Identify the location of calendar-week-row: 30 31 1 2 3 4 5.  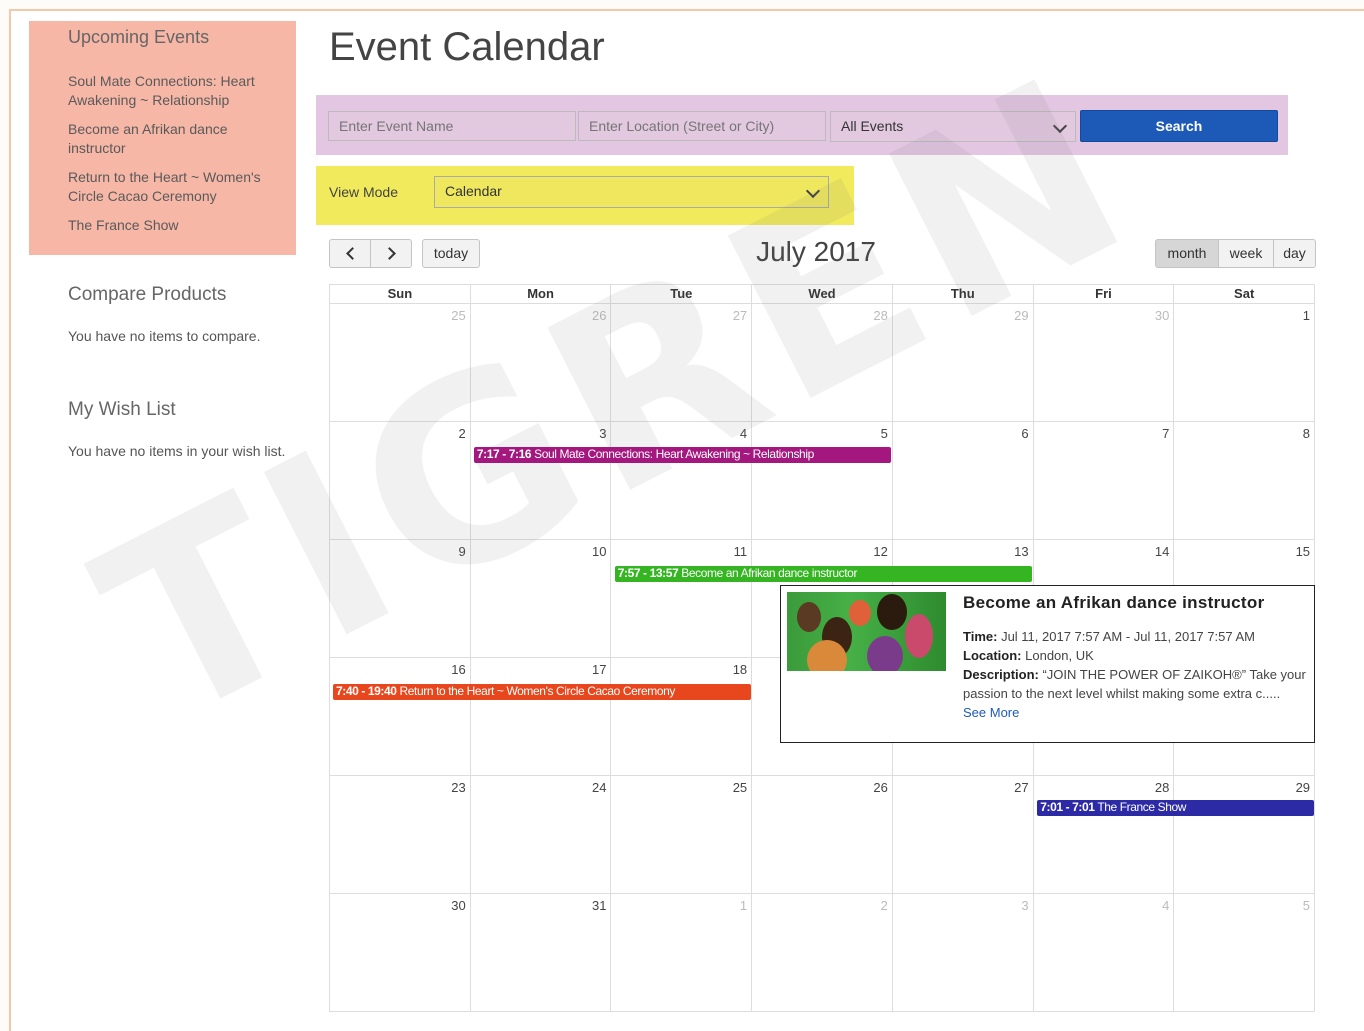
(822, 953).